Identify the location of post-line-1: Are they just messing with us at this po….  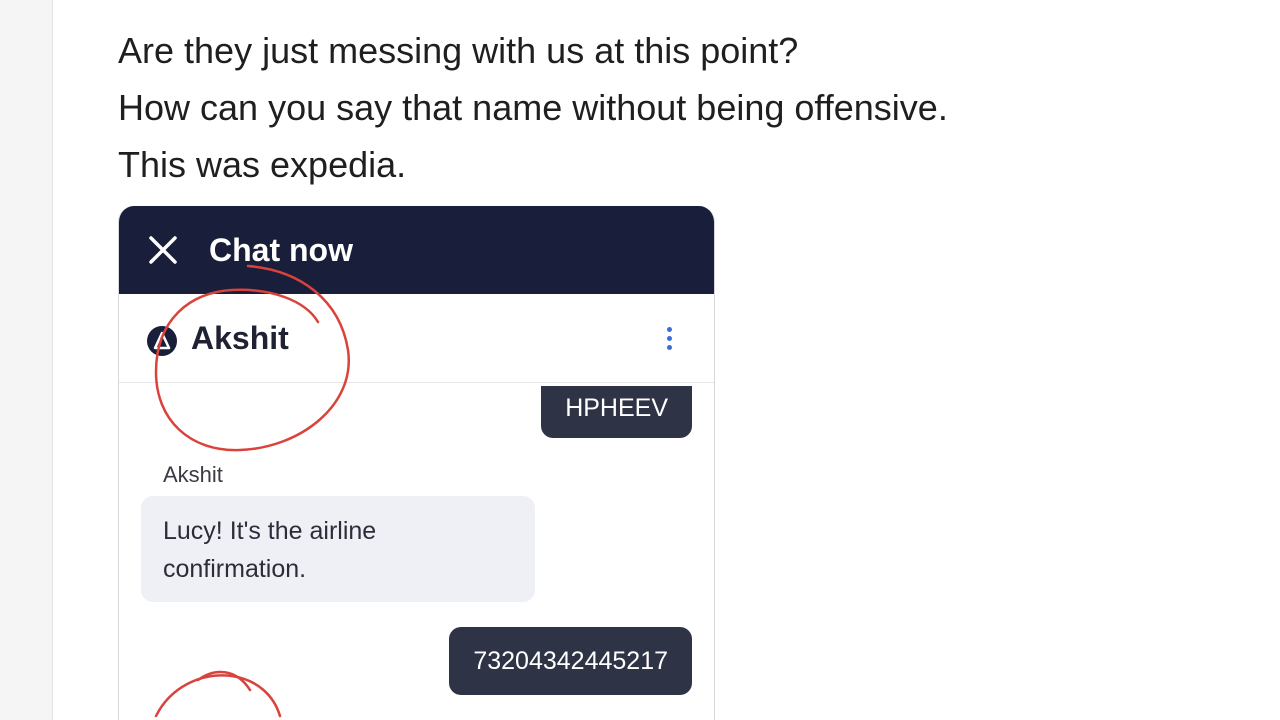
(458, 50).